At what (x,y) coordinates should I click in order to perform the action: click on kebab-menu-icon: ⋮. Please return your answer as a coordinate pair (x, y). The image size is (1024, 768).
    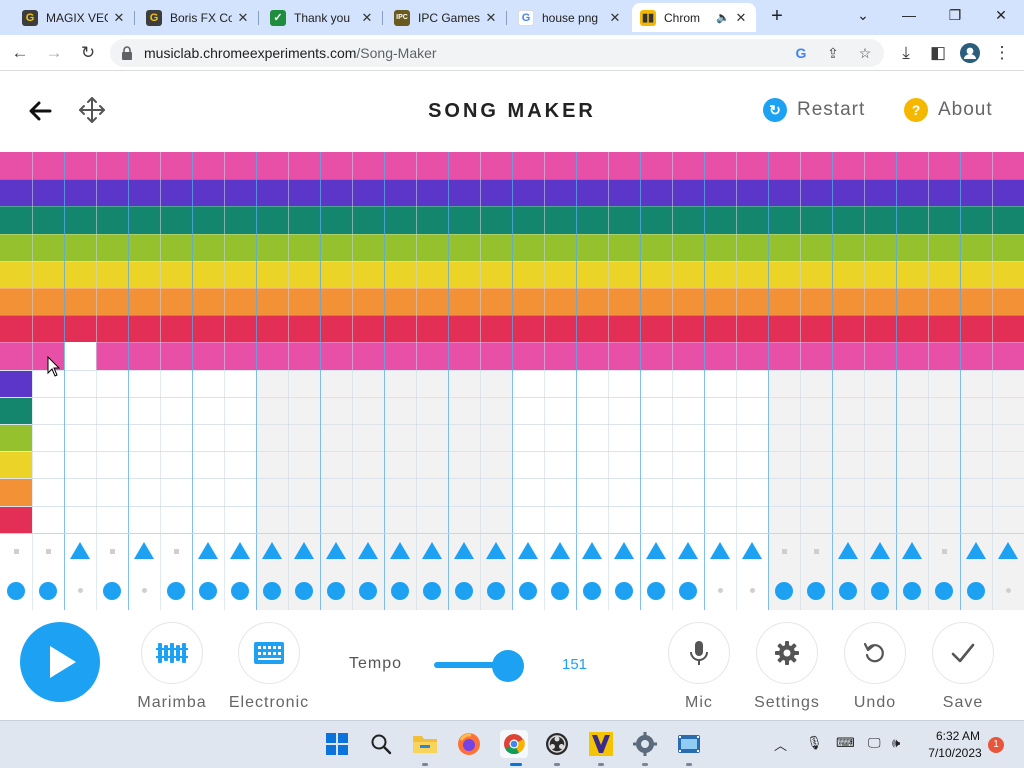
    Looking at the image, I should click on (1002, 53).